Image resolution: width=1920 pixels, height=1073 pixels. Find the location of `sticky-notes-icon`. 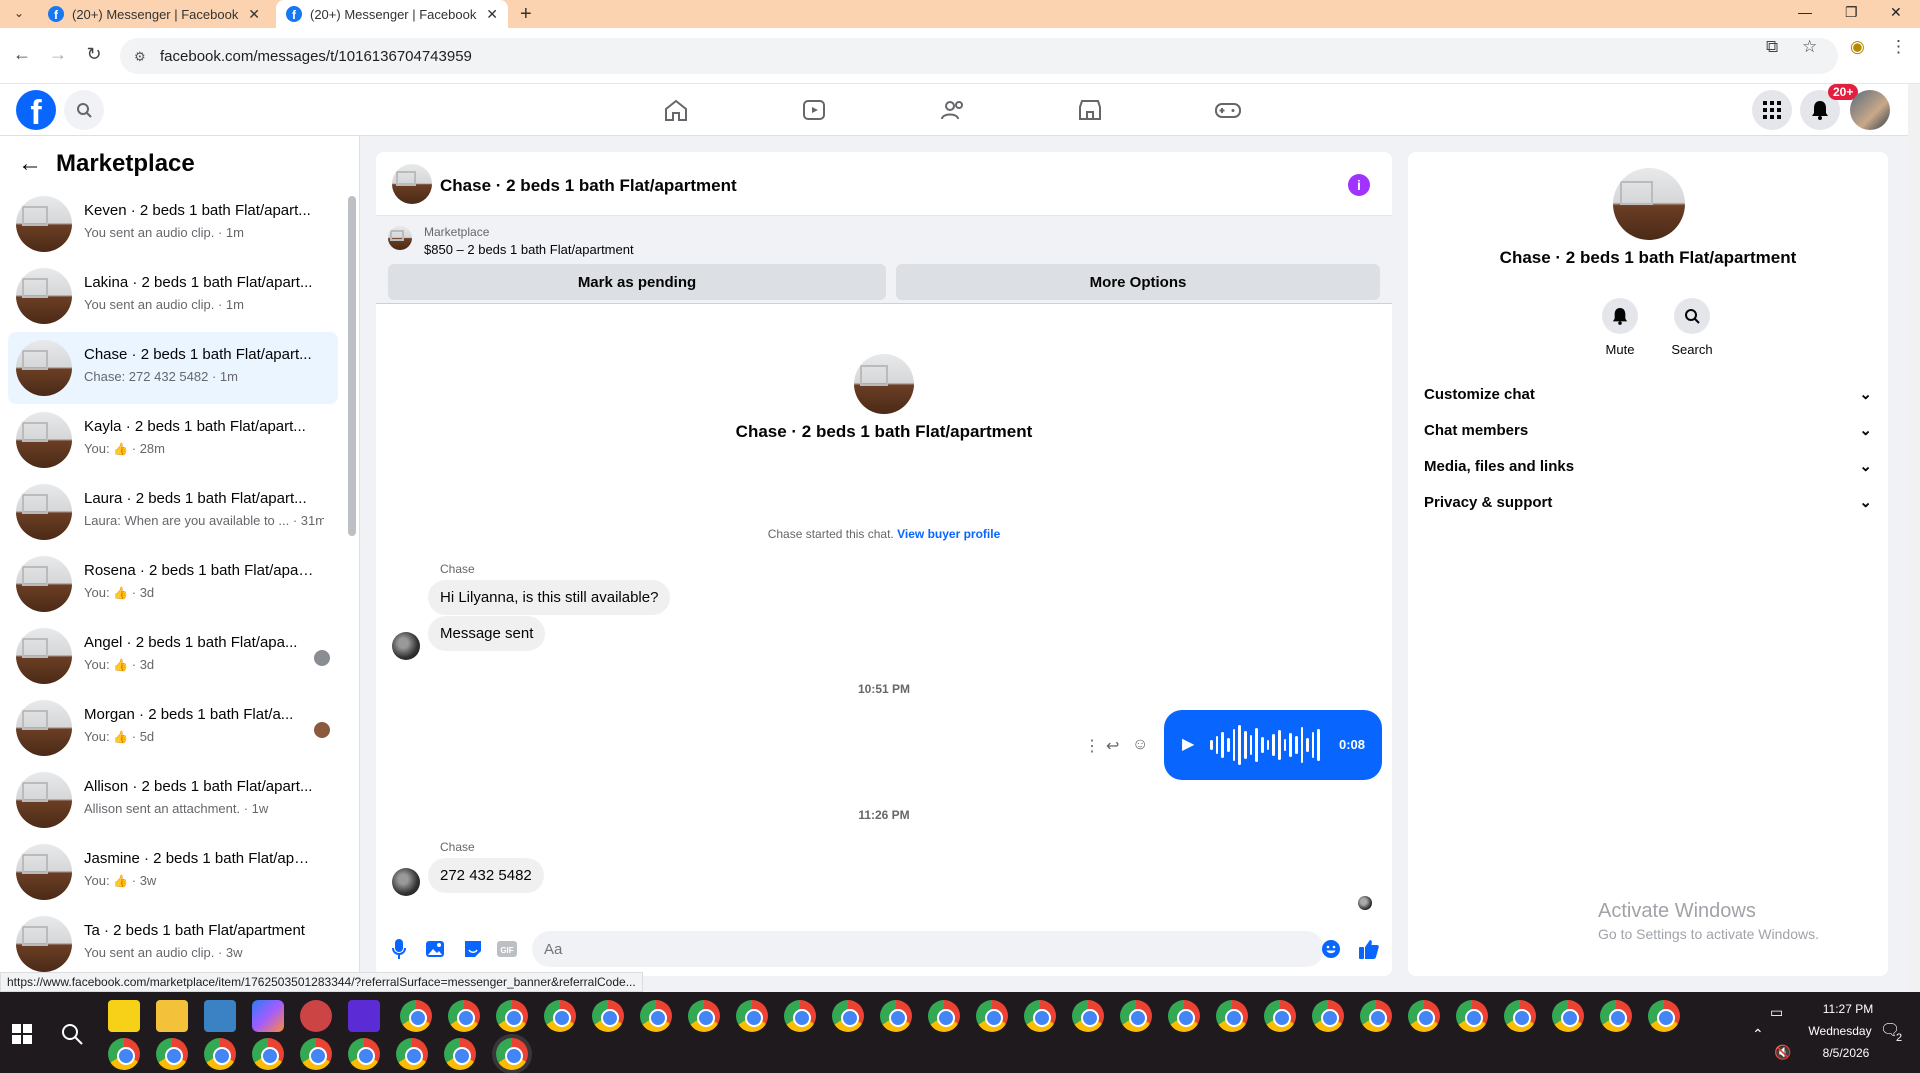

sticky-notes-icon is located at coordinates (124, 1016).